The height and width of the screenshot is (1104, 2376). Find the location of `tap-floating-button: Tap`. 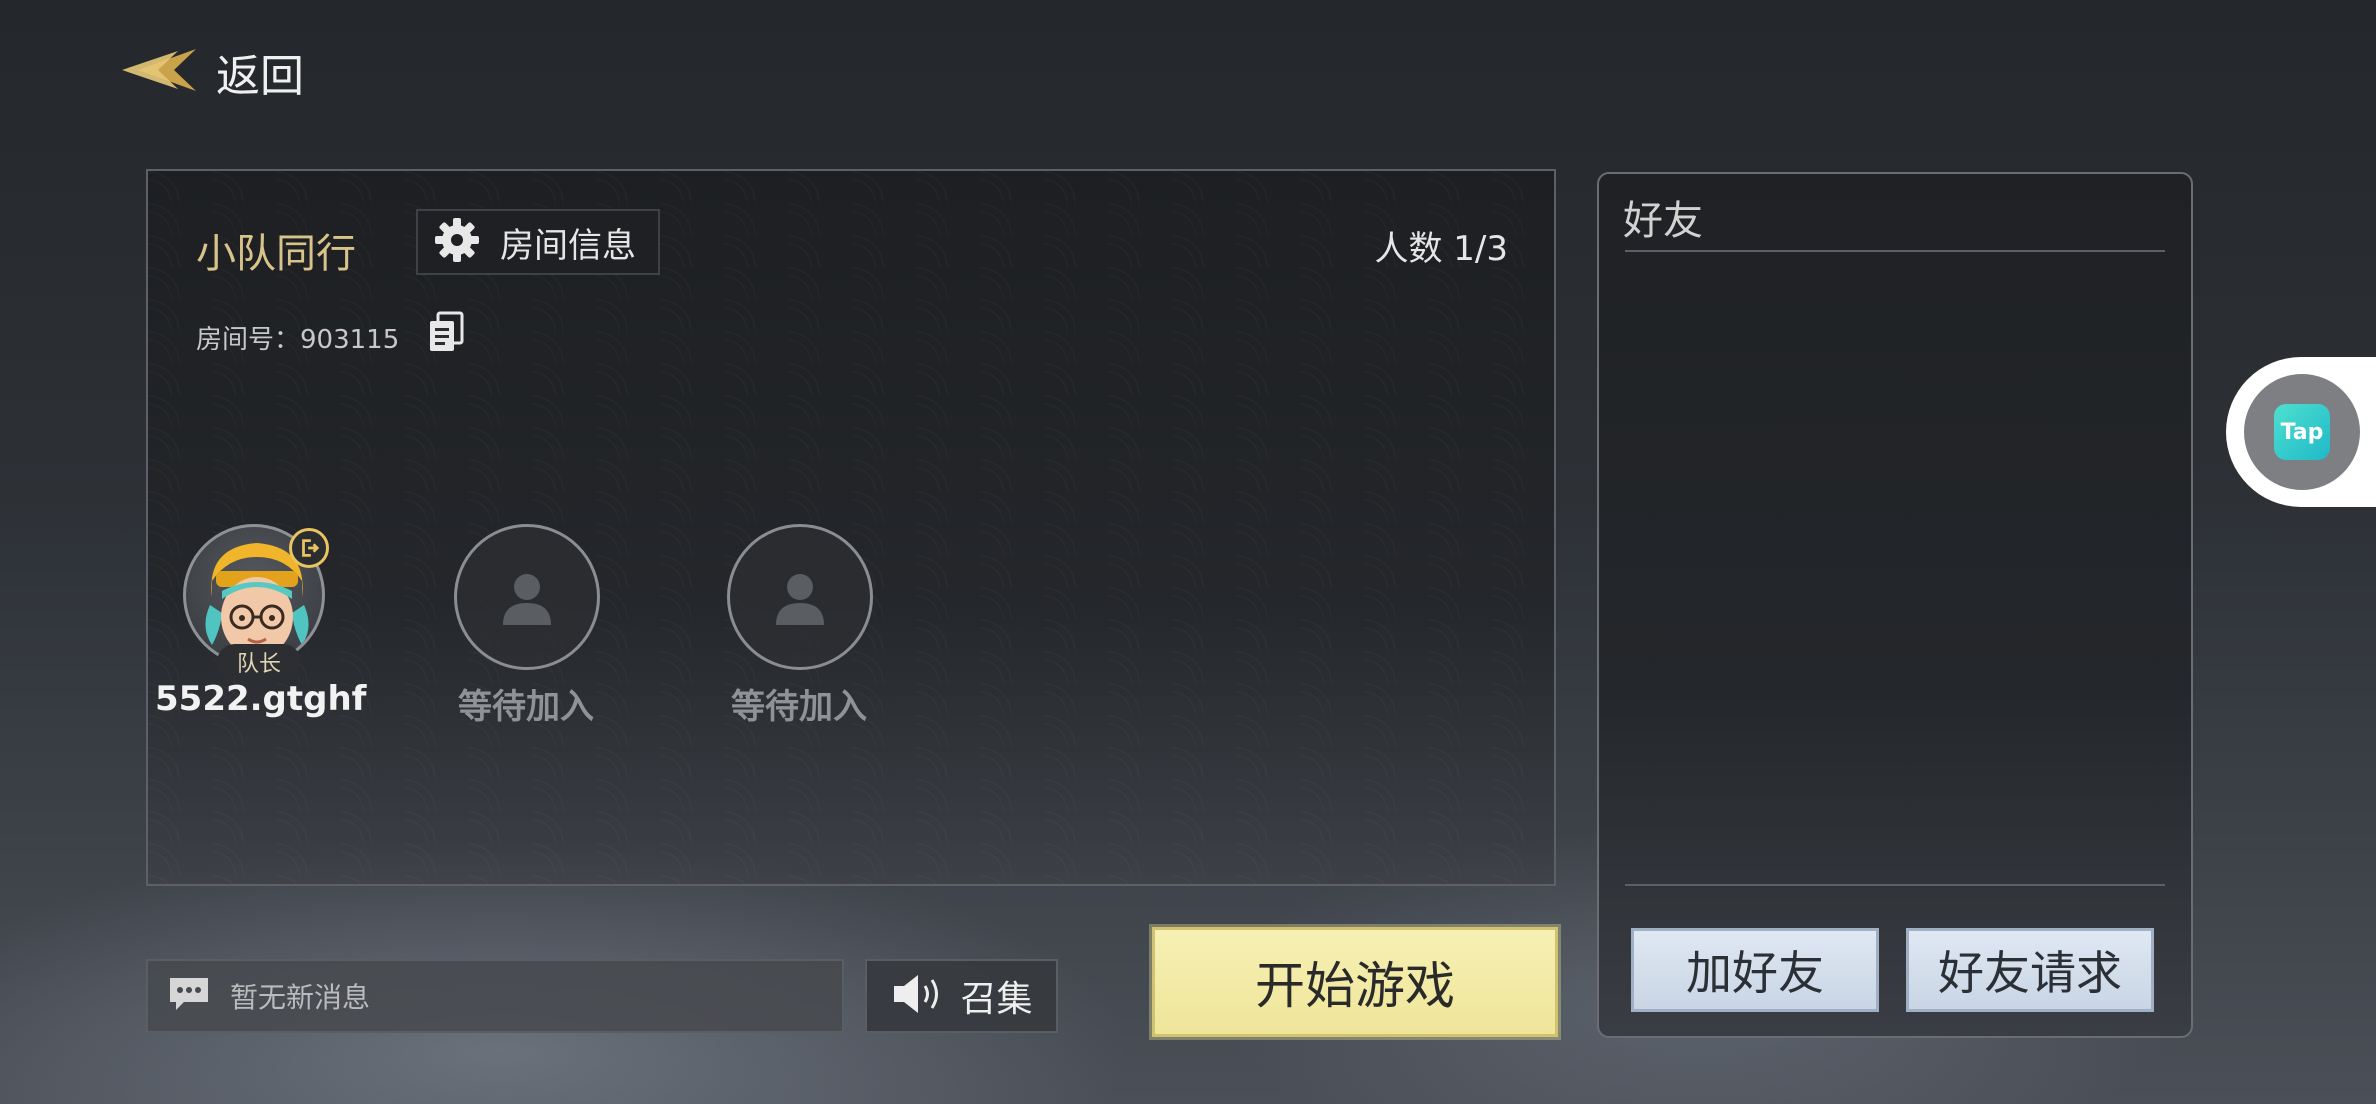

tap-floating-button: Tap is located at coordinates (2301, 432).